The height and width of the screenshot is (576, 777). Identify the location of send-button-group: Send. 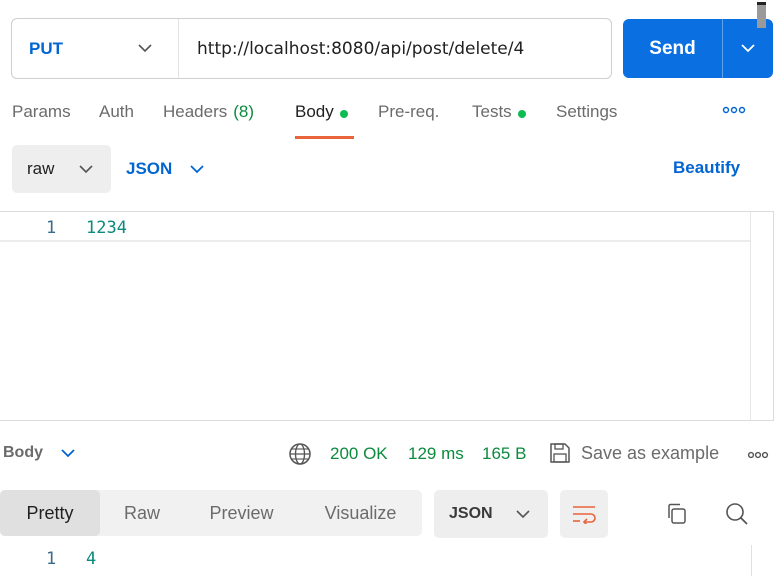
(698, 48).